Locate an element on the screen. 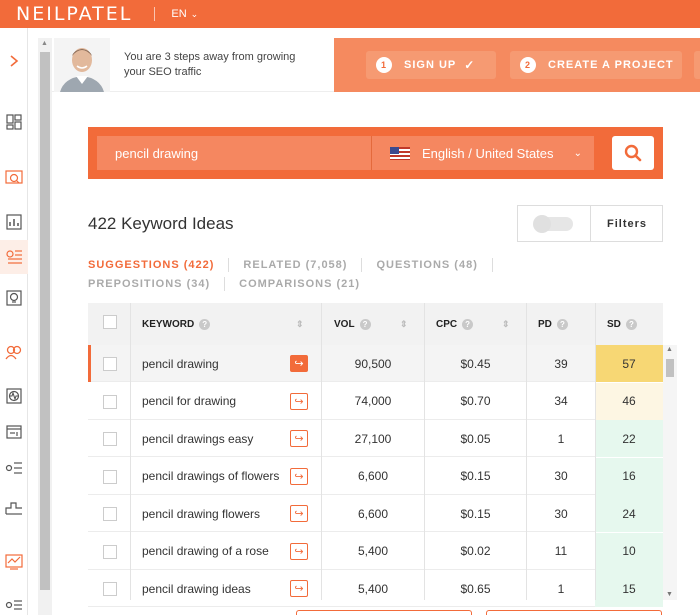 The height and width of the screenshot is (615, 700). list-search-icon is located at coordinates (14, 468).